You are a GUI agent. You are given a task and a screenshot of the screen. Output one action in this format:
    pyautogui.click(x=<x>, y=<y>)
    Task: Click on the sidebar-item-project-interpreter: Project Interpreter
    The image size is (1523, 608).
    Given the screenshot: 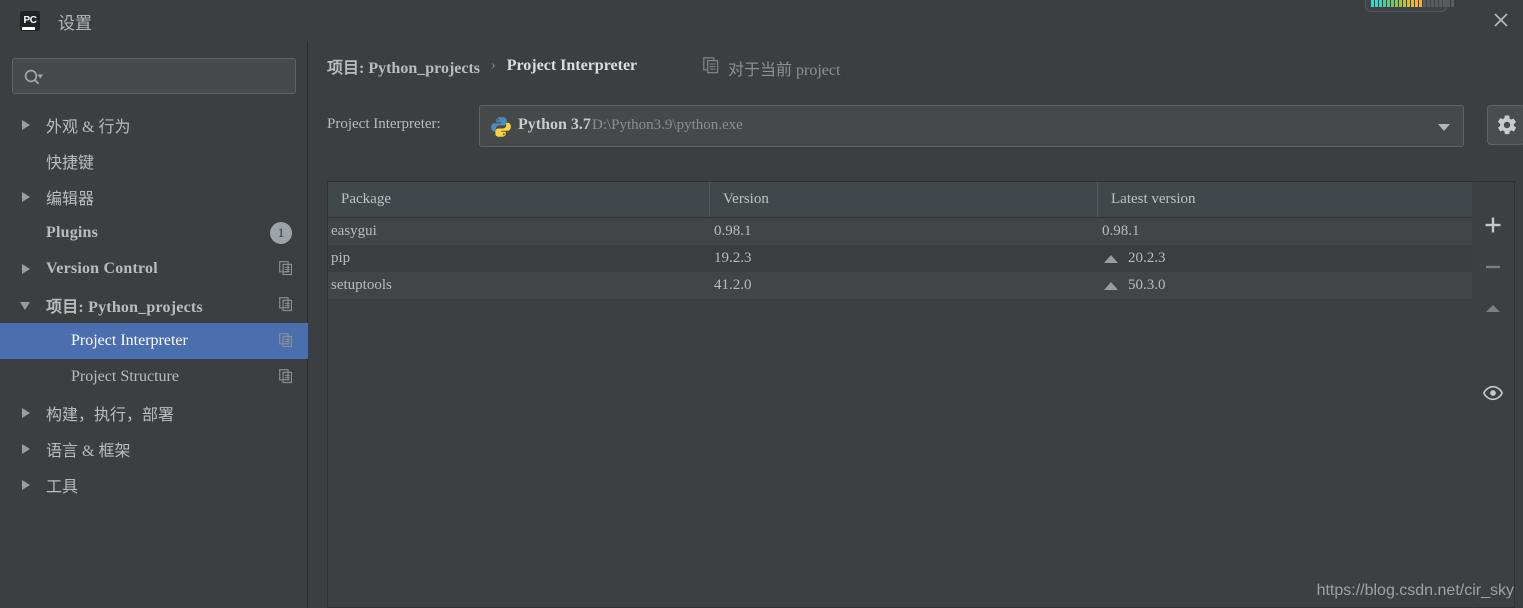 What is the action you would take?
    pyautogui.click(x=154, y=341)
    